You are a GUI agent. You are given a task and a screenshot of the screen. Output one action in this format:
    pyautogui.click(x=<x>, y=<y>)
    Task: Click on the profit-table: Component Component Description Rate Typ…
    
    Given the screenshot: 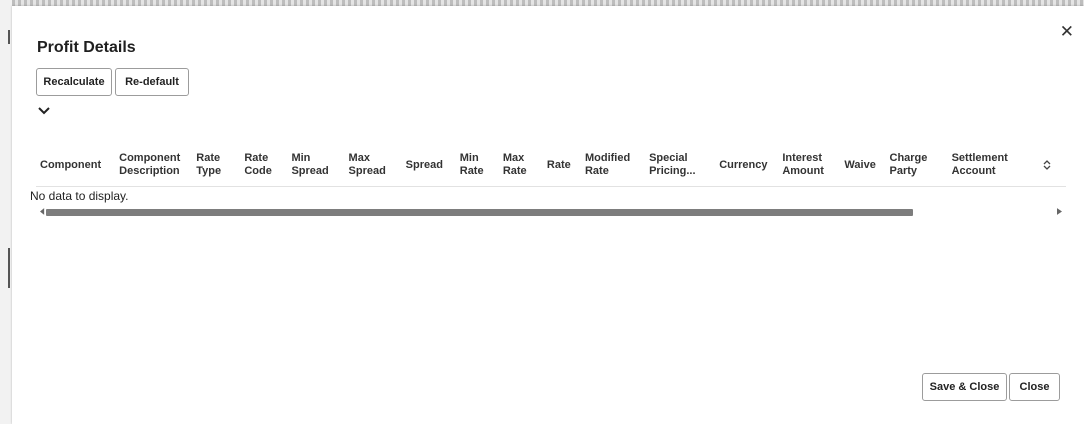 What is the action you would take?
    pyautogui.click(x=551, y=165)
    